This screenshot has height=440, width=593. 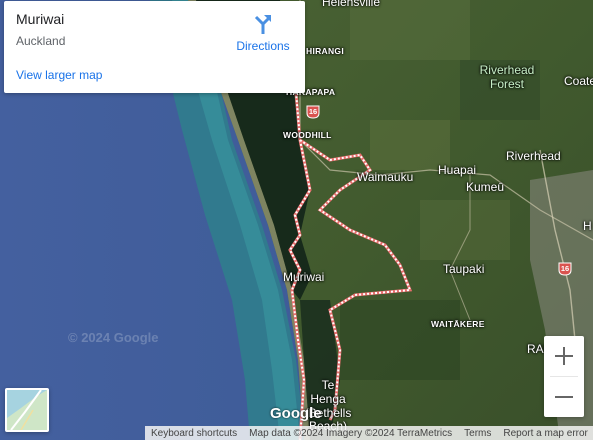 What do you see at coordinates (59, 75) in the screenshot?
I see `view-larger-map-link: View larger map` at bounding box center [59, 75].